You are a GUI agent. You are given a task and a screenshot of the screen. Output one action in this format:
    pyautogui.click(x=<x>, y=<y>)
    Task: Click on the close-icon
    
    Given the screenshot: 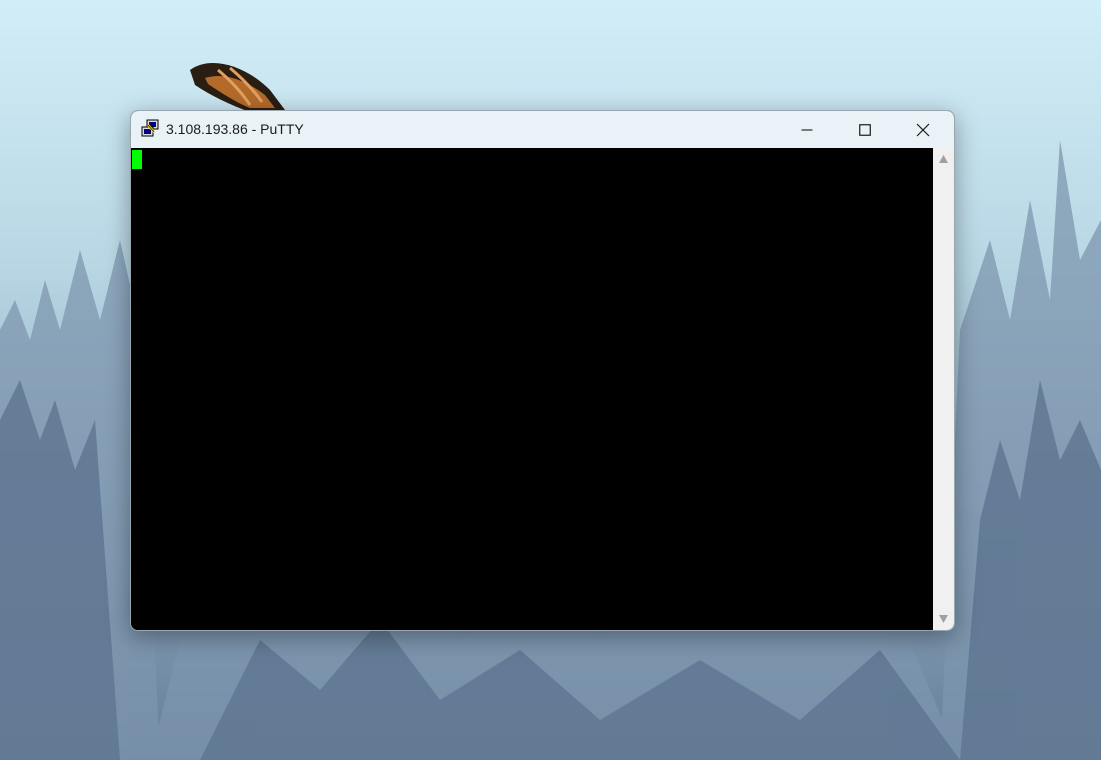 What is the action you would take?
    pyautogui.click(x=923, y=129)
    